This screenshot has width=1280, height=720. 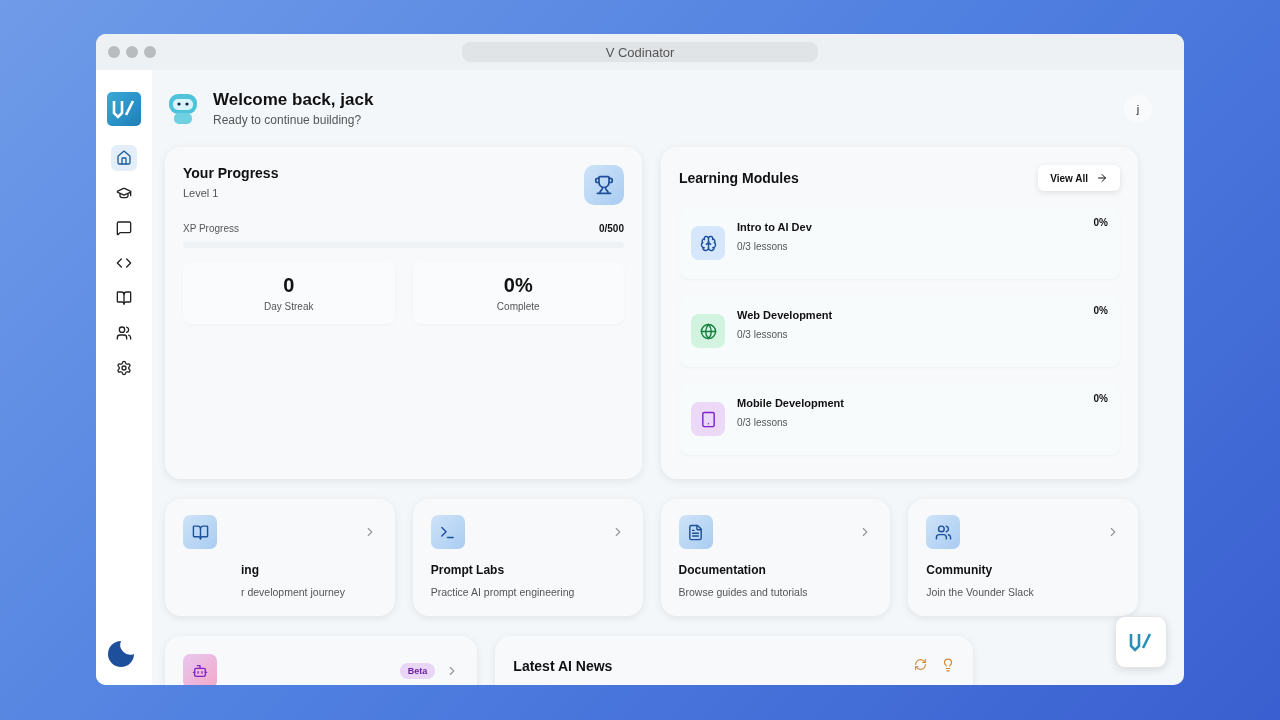 I want to click on robot-icon, so click(x=200, y=669).